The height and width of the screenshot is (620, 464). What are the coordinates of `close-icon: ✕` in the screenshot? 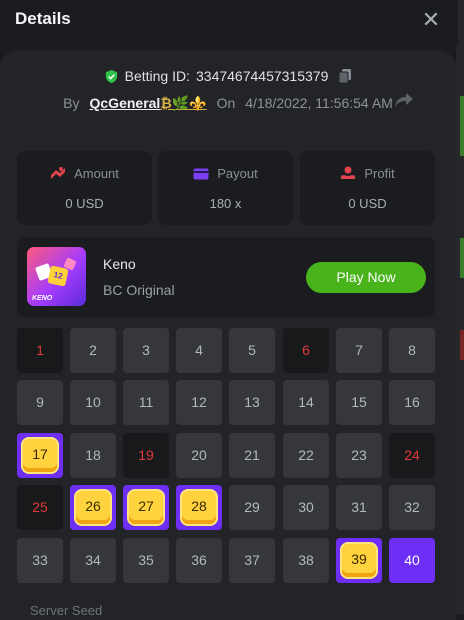 It's located at (431, 20).